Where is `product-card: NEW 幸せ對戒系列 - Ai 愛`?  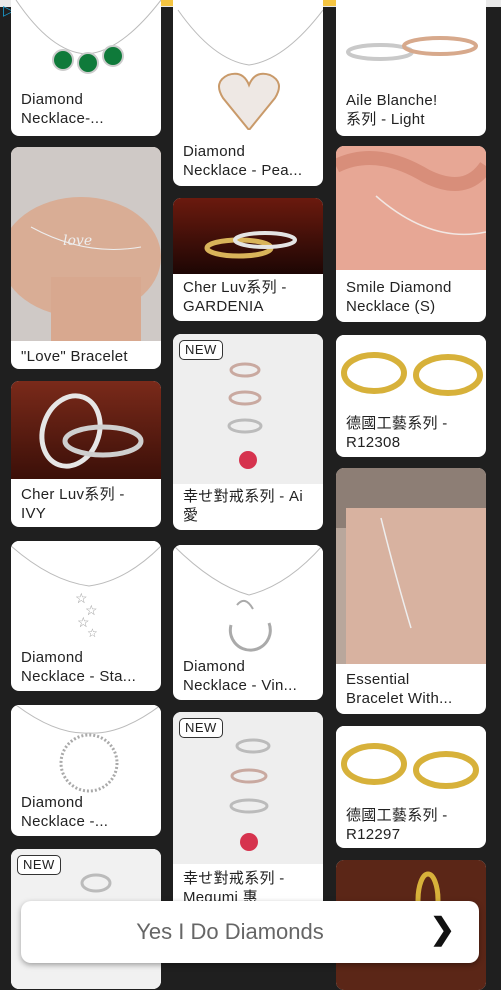 product-card: NEW 幸せ對戒系列 - Ai 愛 is located at coordinates (248, 432).